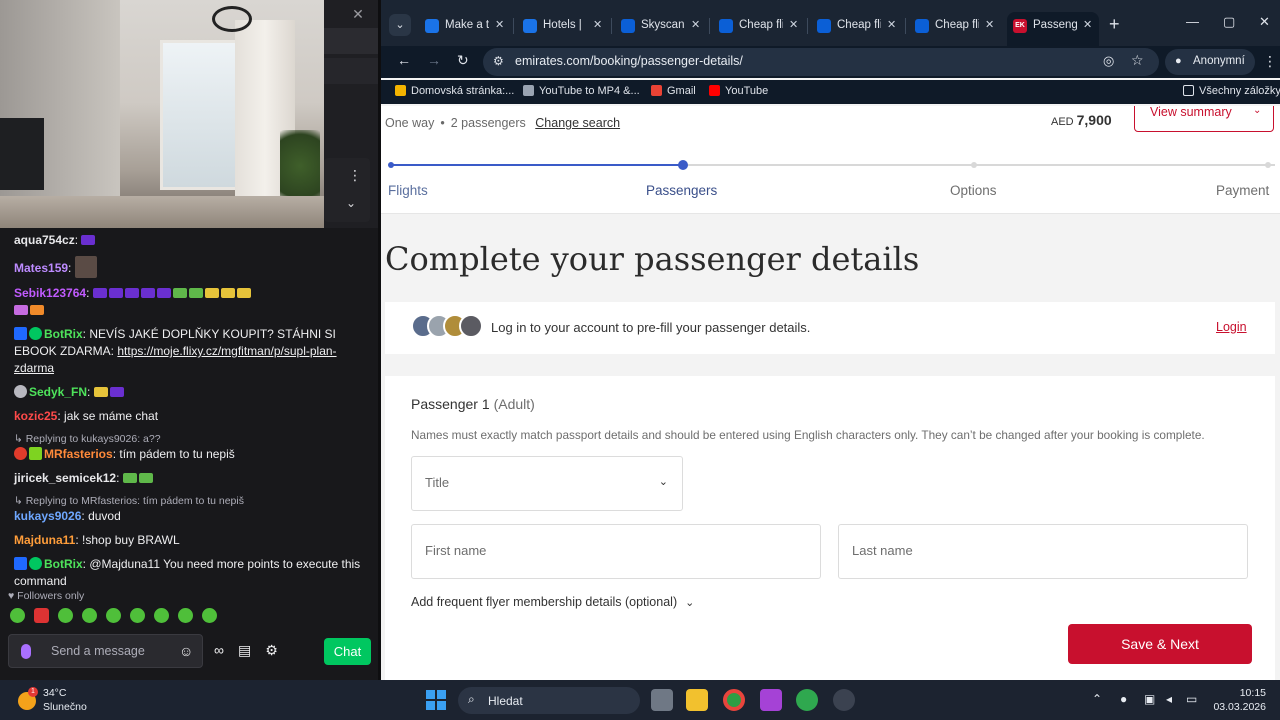 Image resolution: width=1280 pixels, height=720 pixels. I want to click on tab-title: Hotels |, so click(562, 25).